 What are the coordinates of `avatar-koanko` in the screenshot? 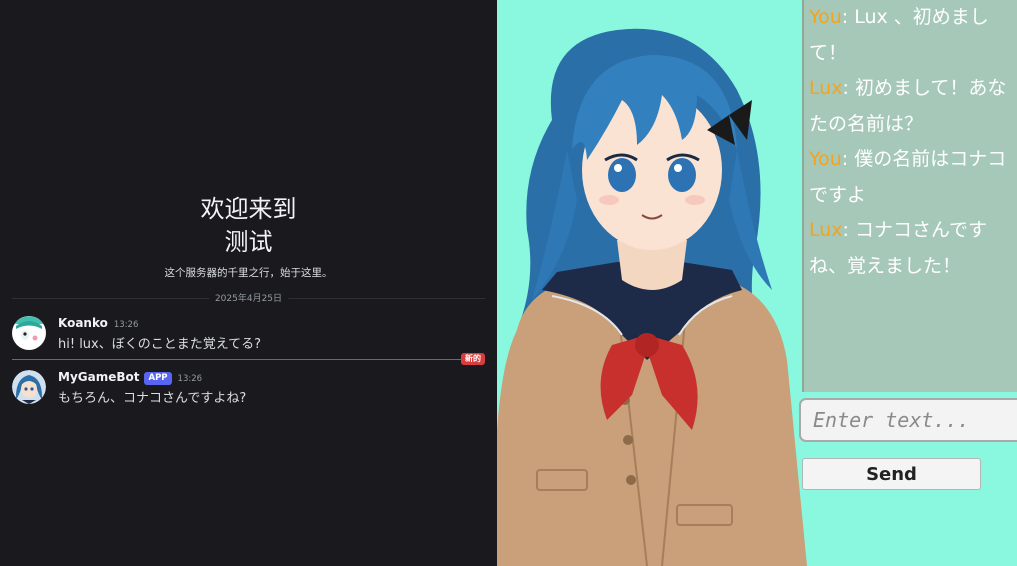 It's located at (29, 333).